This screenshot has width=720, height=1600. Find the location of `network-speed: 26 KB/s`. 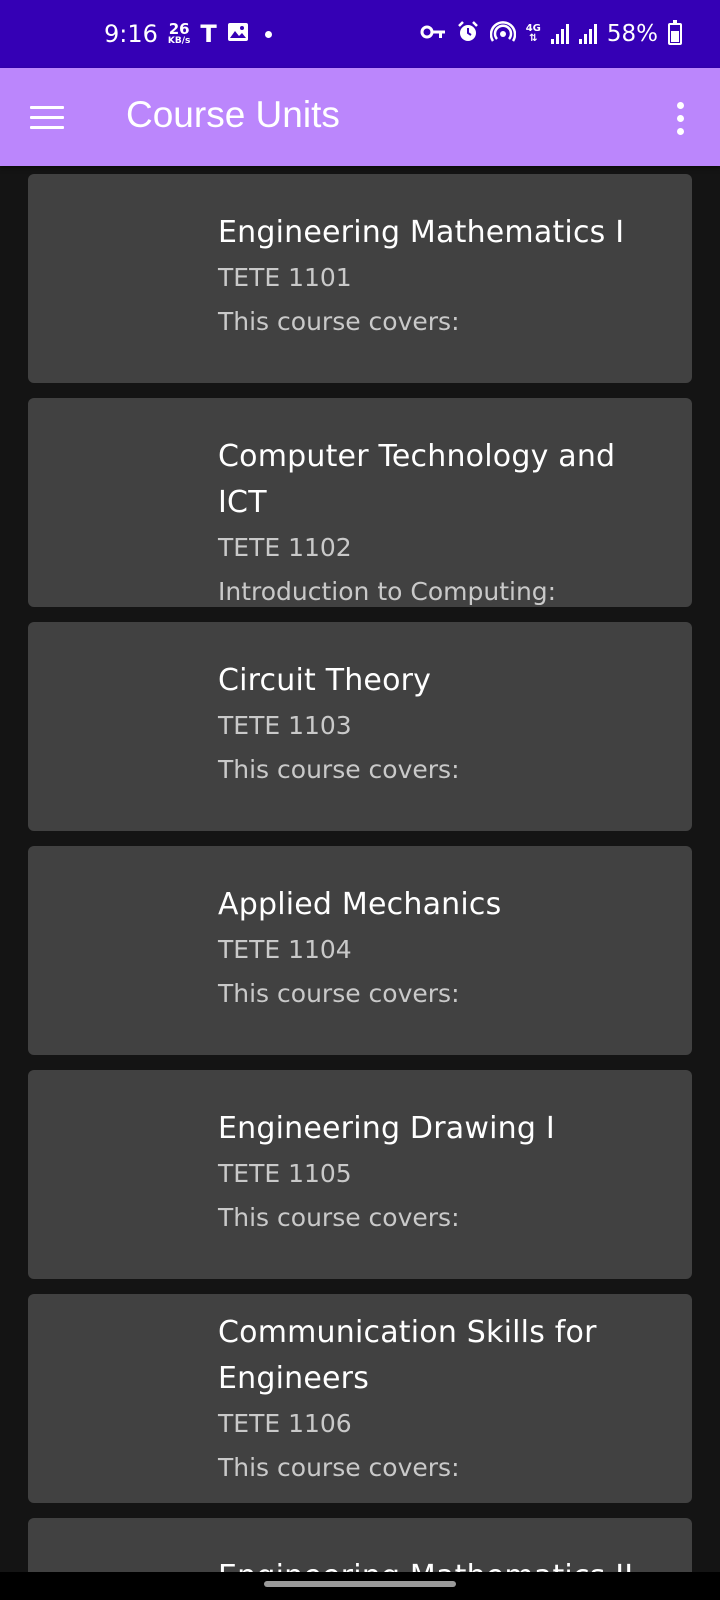

network-speed: 26 KB/s is located at coordinates (179, 34).